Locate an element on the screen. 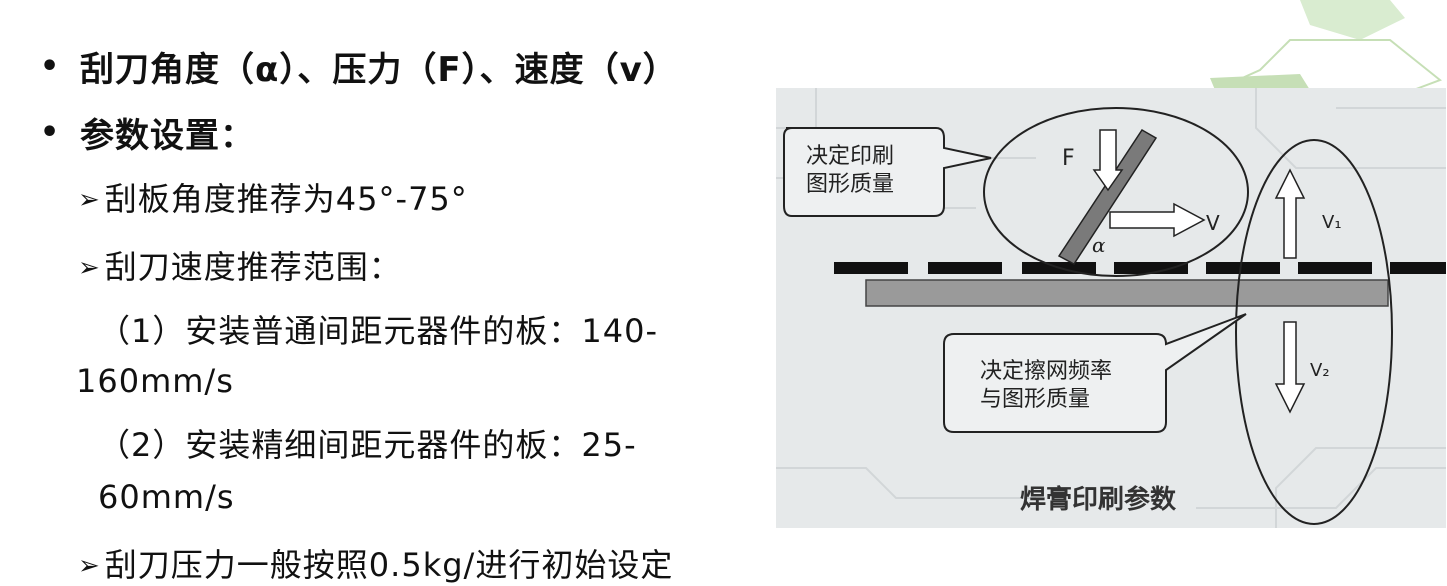 The height and width of the screenshot is (586, 1447). sub-item-pressure-text: 刮刀压力一般按照0.5kg/进行初始设定 is located at coordinates (389, 565).